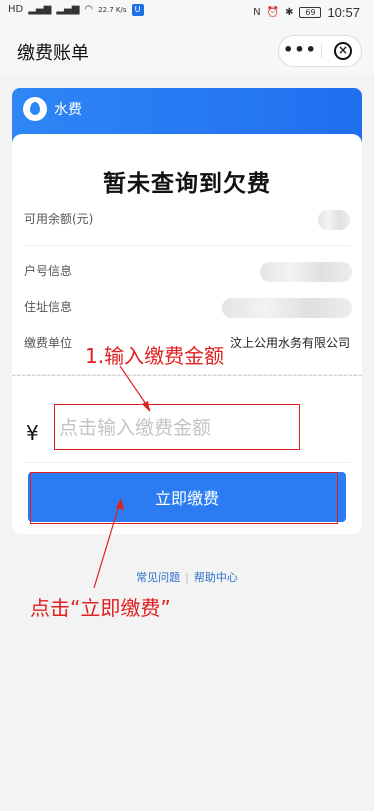 Image resolution: width=374 pixels, height=811 pixels. Describe the element at coordinates (155, 356) in the screenshot. I see `step1-annotation: 1.输入缴费金额` at that location.